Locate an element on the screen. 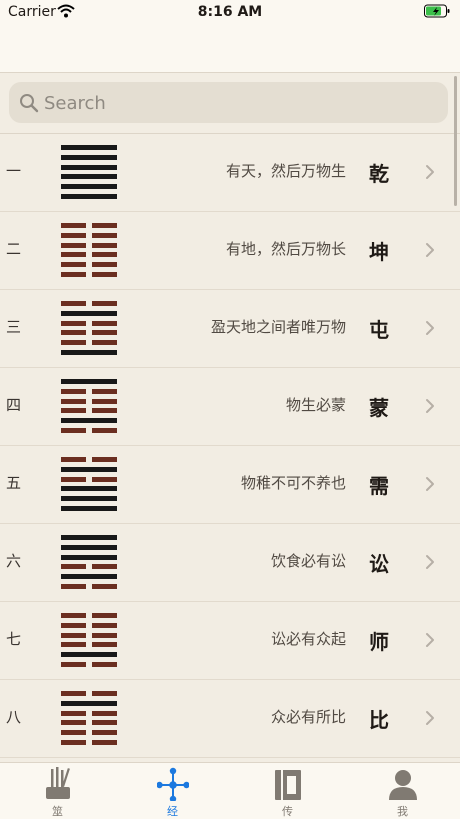 The height and width of the screenshot is (819, 460). tab-label-divination: 筮 is located at coordinates (57, 811).